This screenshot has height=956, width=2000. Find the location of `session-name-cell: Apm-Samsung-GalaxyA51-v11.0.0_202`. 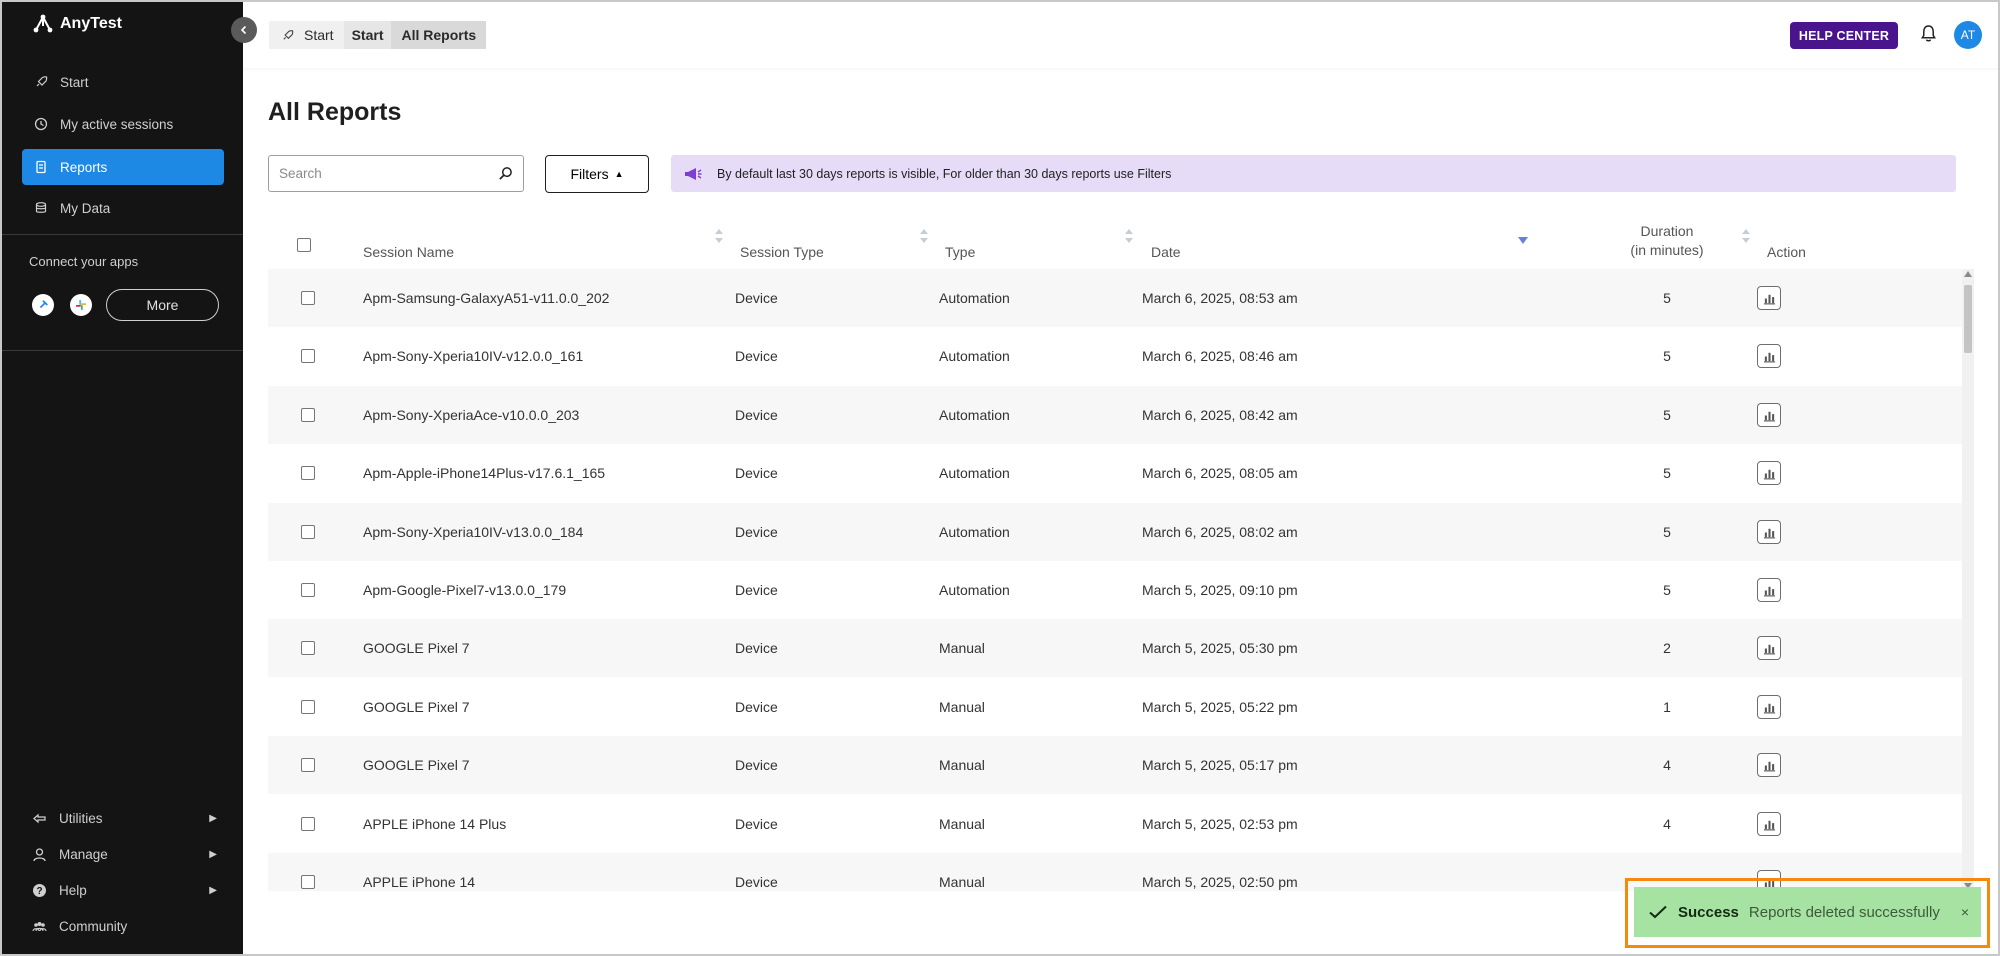

session-name-cell: Apm-Samsung-GalaxyA51-v11.0.0_202 is located at coordinates (486, 298).